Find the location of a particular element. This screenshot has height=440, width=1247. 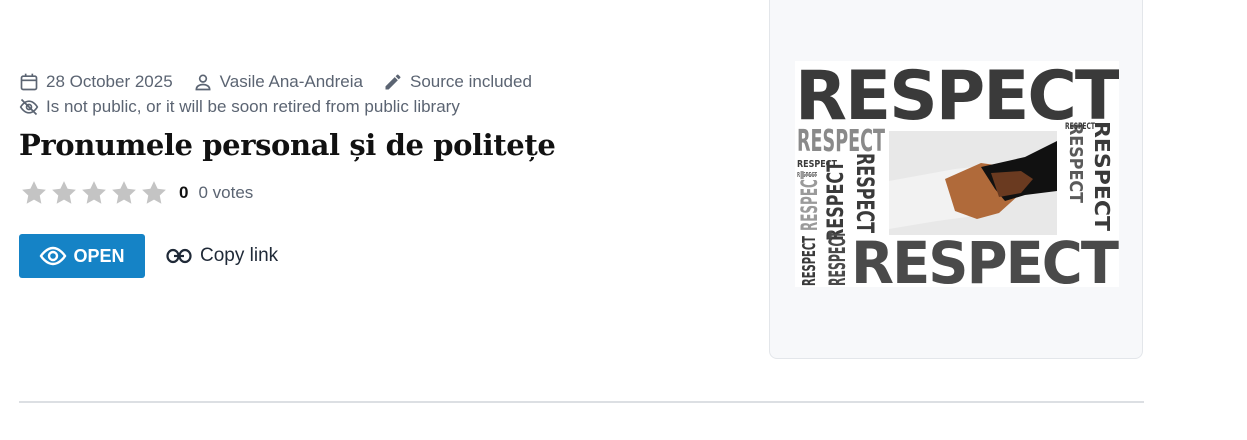

image-word-left-4: RESPECT is located at coordinates (810, 201).